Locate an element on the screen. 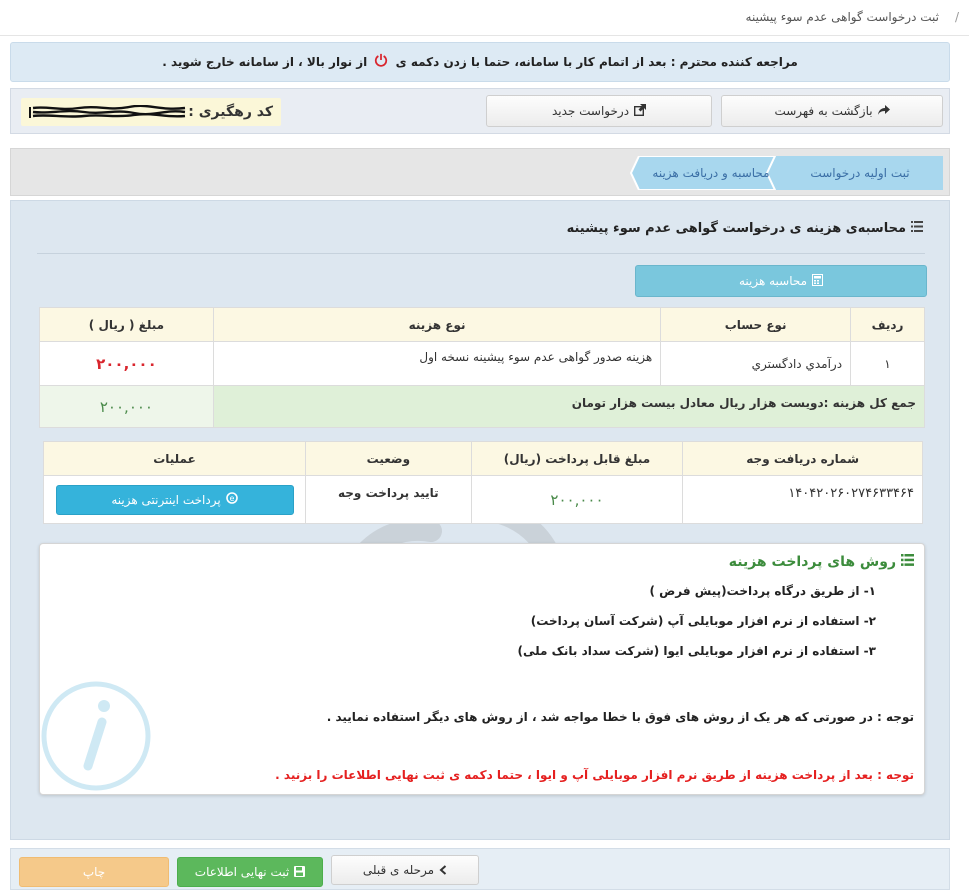  online-payment-button: e پرداخت اینترنتی هزینه is located at coordinates (174, 499).